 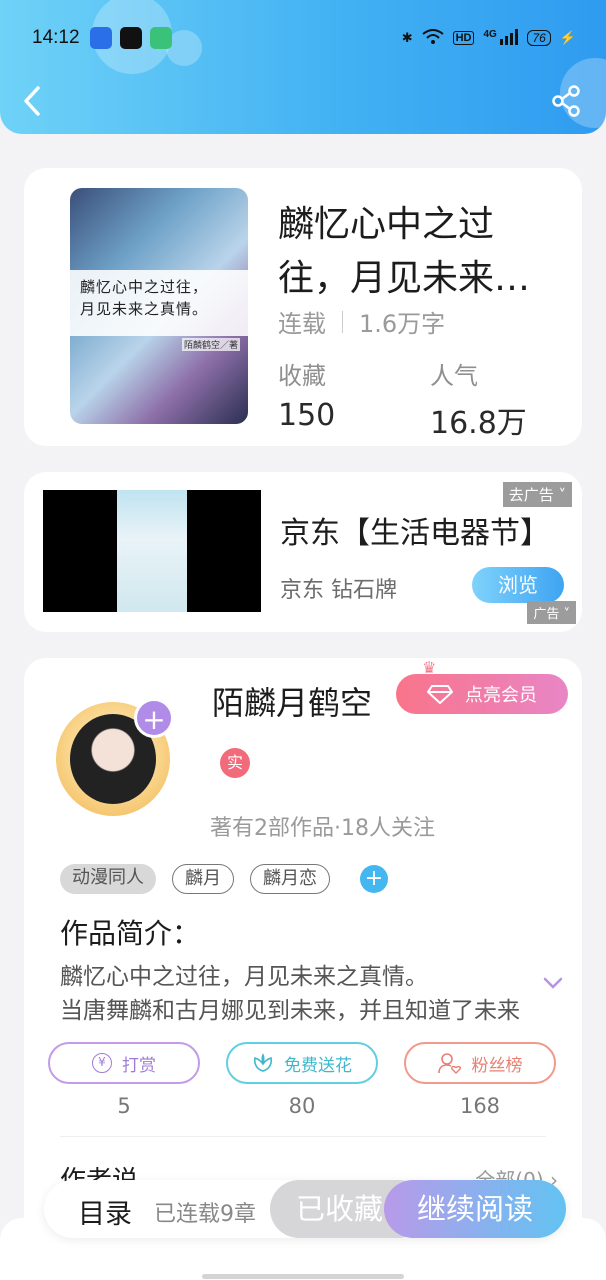 I want to click on tag-item: 麟月恋, so click(x=290, y=879).